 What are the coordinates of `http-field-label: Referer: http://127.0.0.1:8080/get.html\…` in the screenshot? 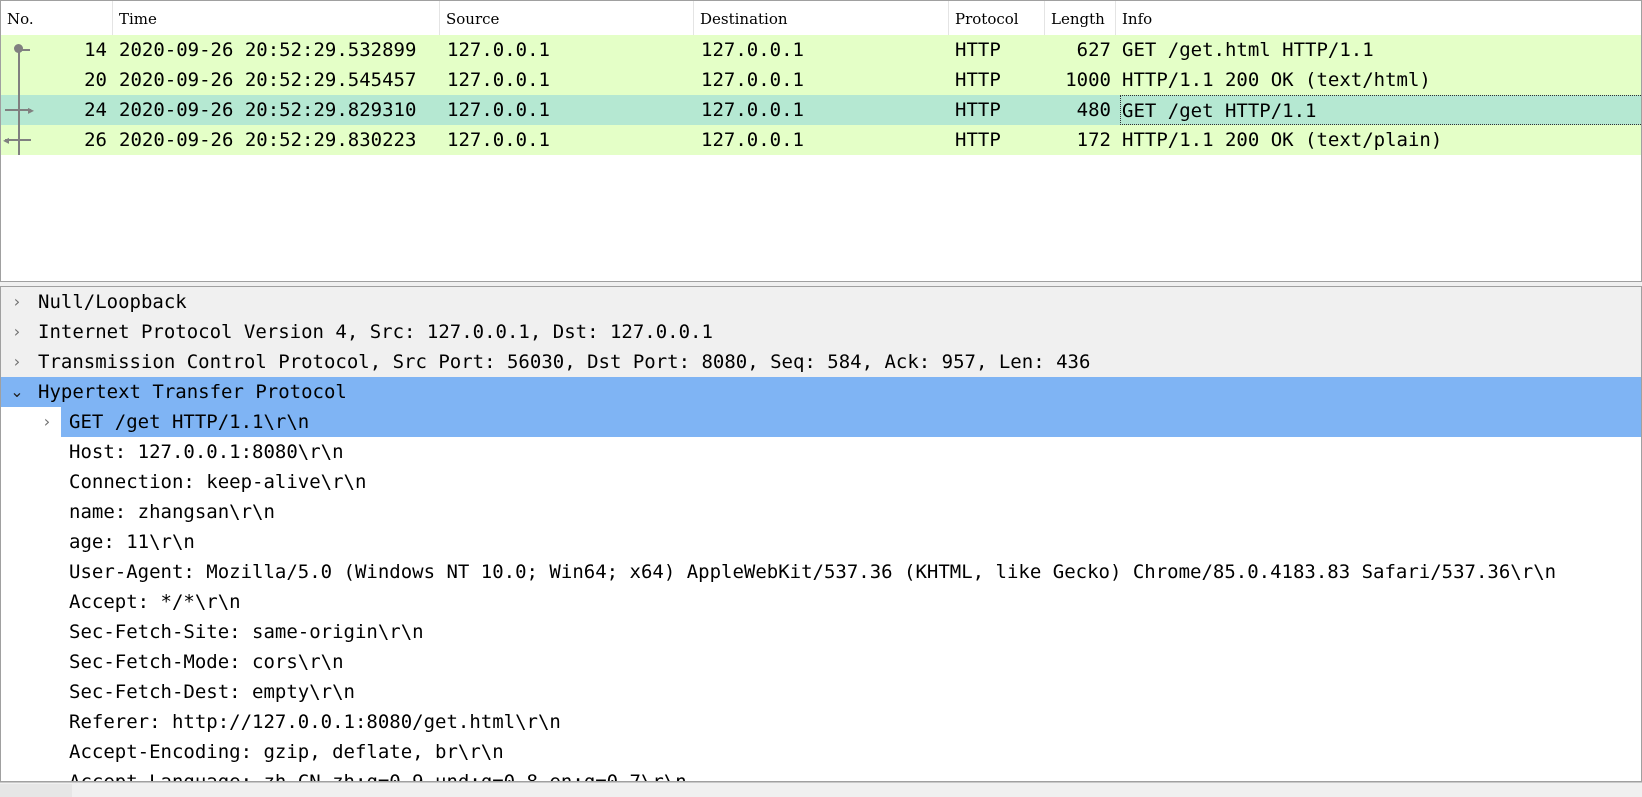 It's located at (315, 722).